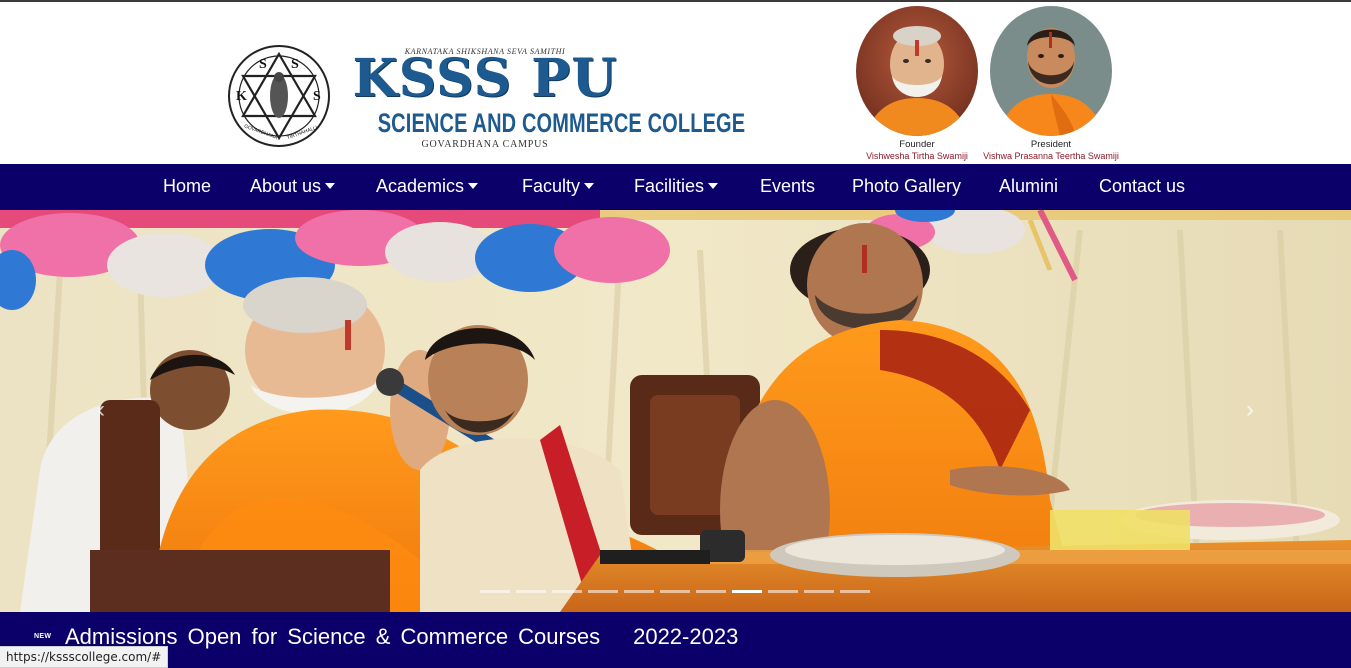 This screenshot has width=1351, height=668. Describe the element at coordinates (485, 144) in the screenshot. I see `campus-name: GOVARDHANA CAMPUS` at that location.